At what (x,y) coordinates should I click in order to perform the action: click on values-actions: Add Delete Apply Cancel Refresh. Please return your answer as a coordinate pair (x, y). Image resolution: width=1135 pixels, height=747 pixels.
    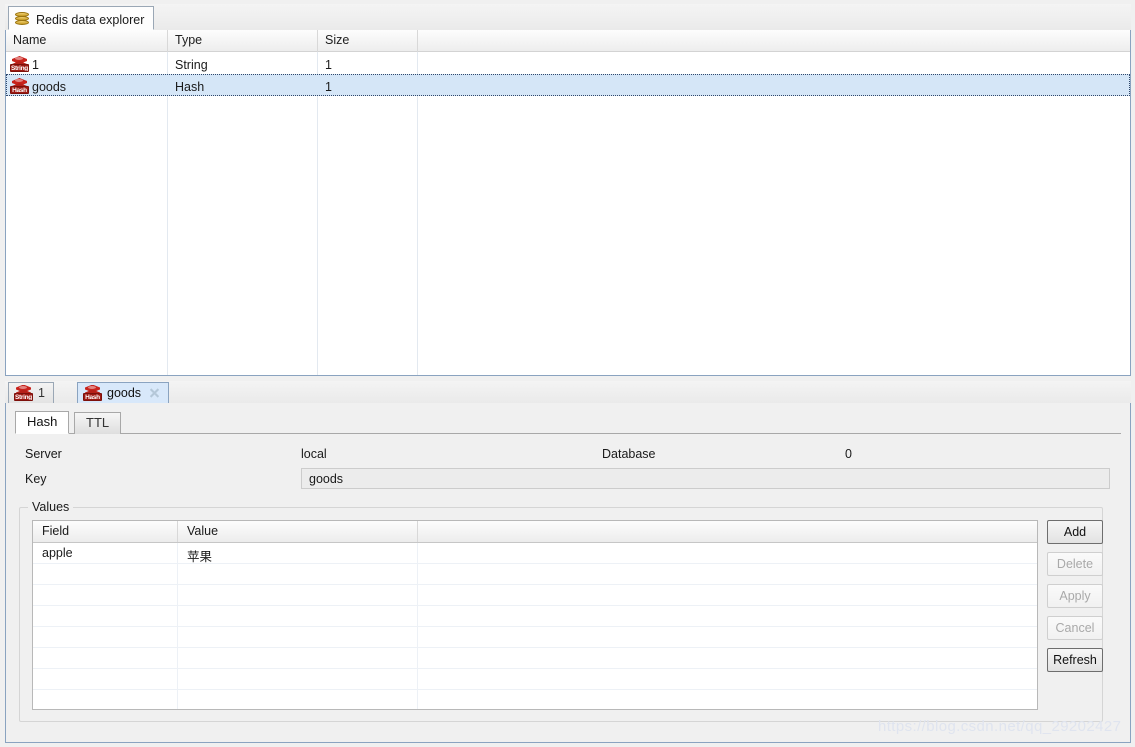
    Looking at the image, I should click on (1075, 600).